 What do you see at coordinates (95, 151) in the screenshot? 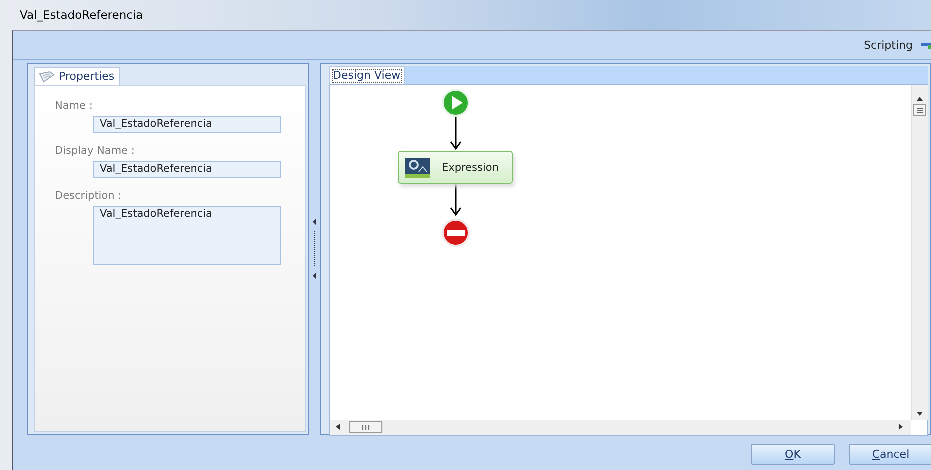
I see `field-label: Display Name :` at bounding box center [95, 151].